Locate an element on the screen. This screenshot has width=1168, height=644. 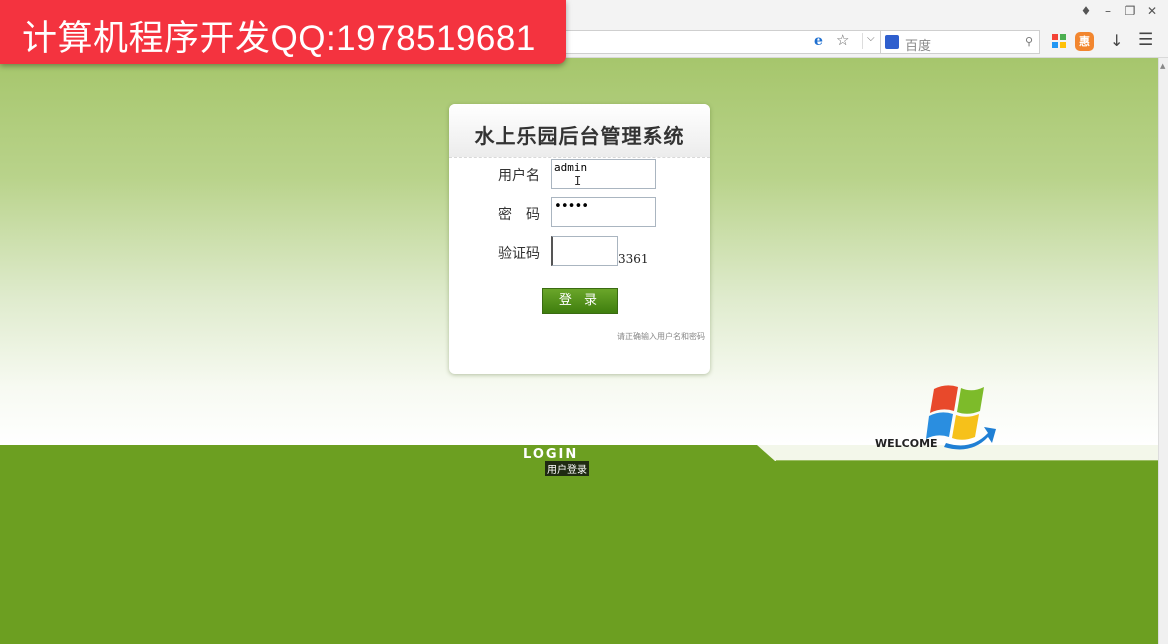
login-heading: LOGIN is located at coordinates (551, 454).